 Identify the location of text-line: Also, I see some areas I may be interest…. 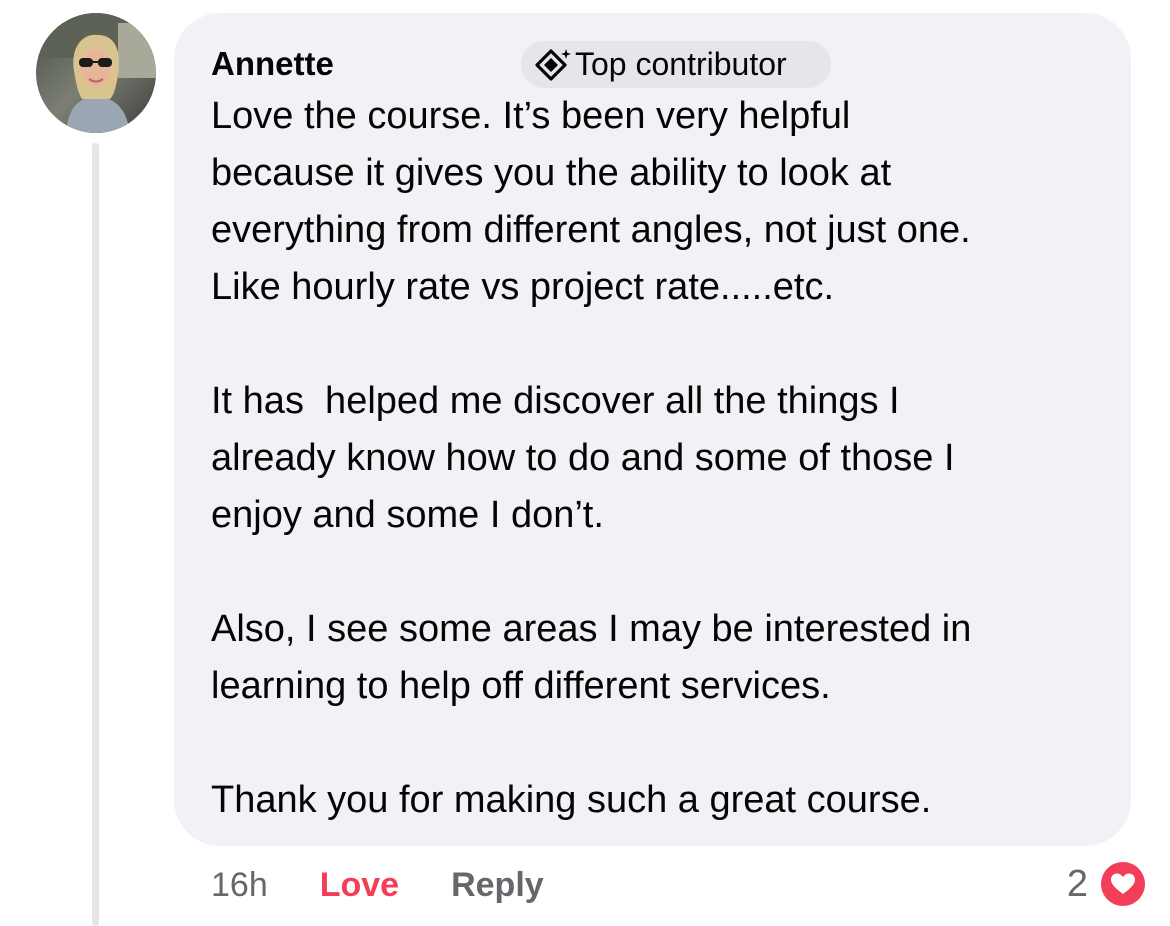
(591, 629).